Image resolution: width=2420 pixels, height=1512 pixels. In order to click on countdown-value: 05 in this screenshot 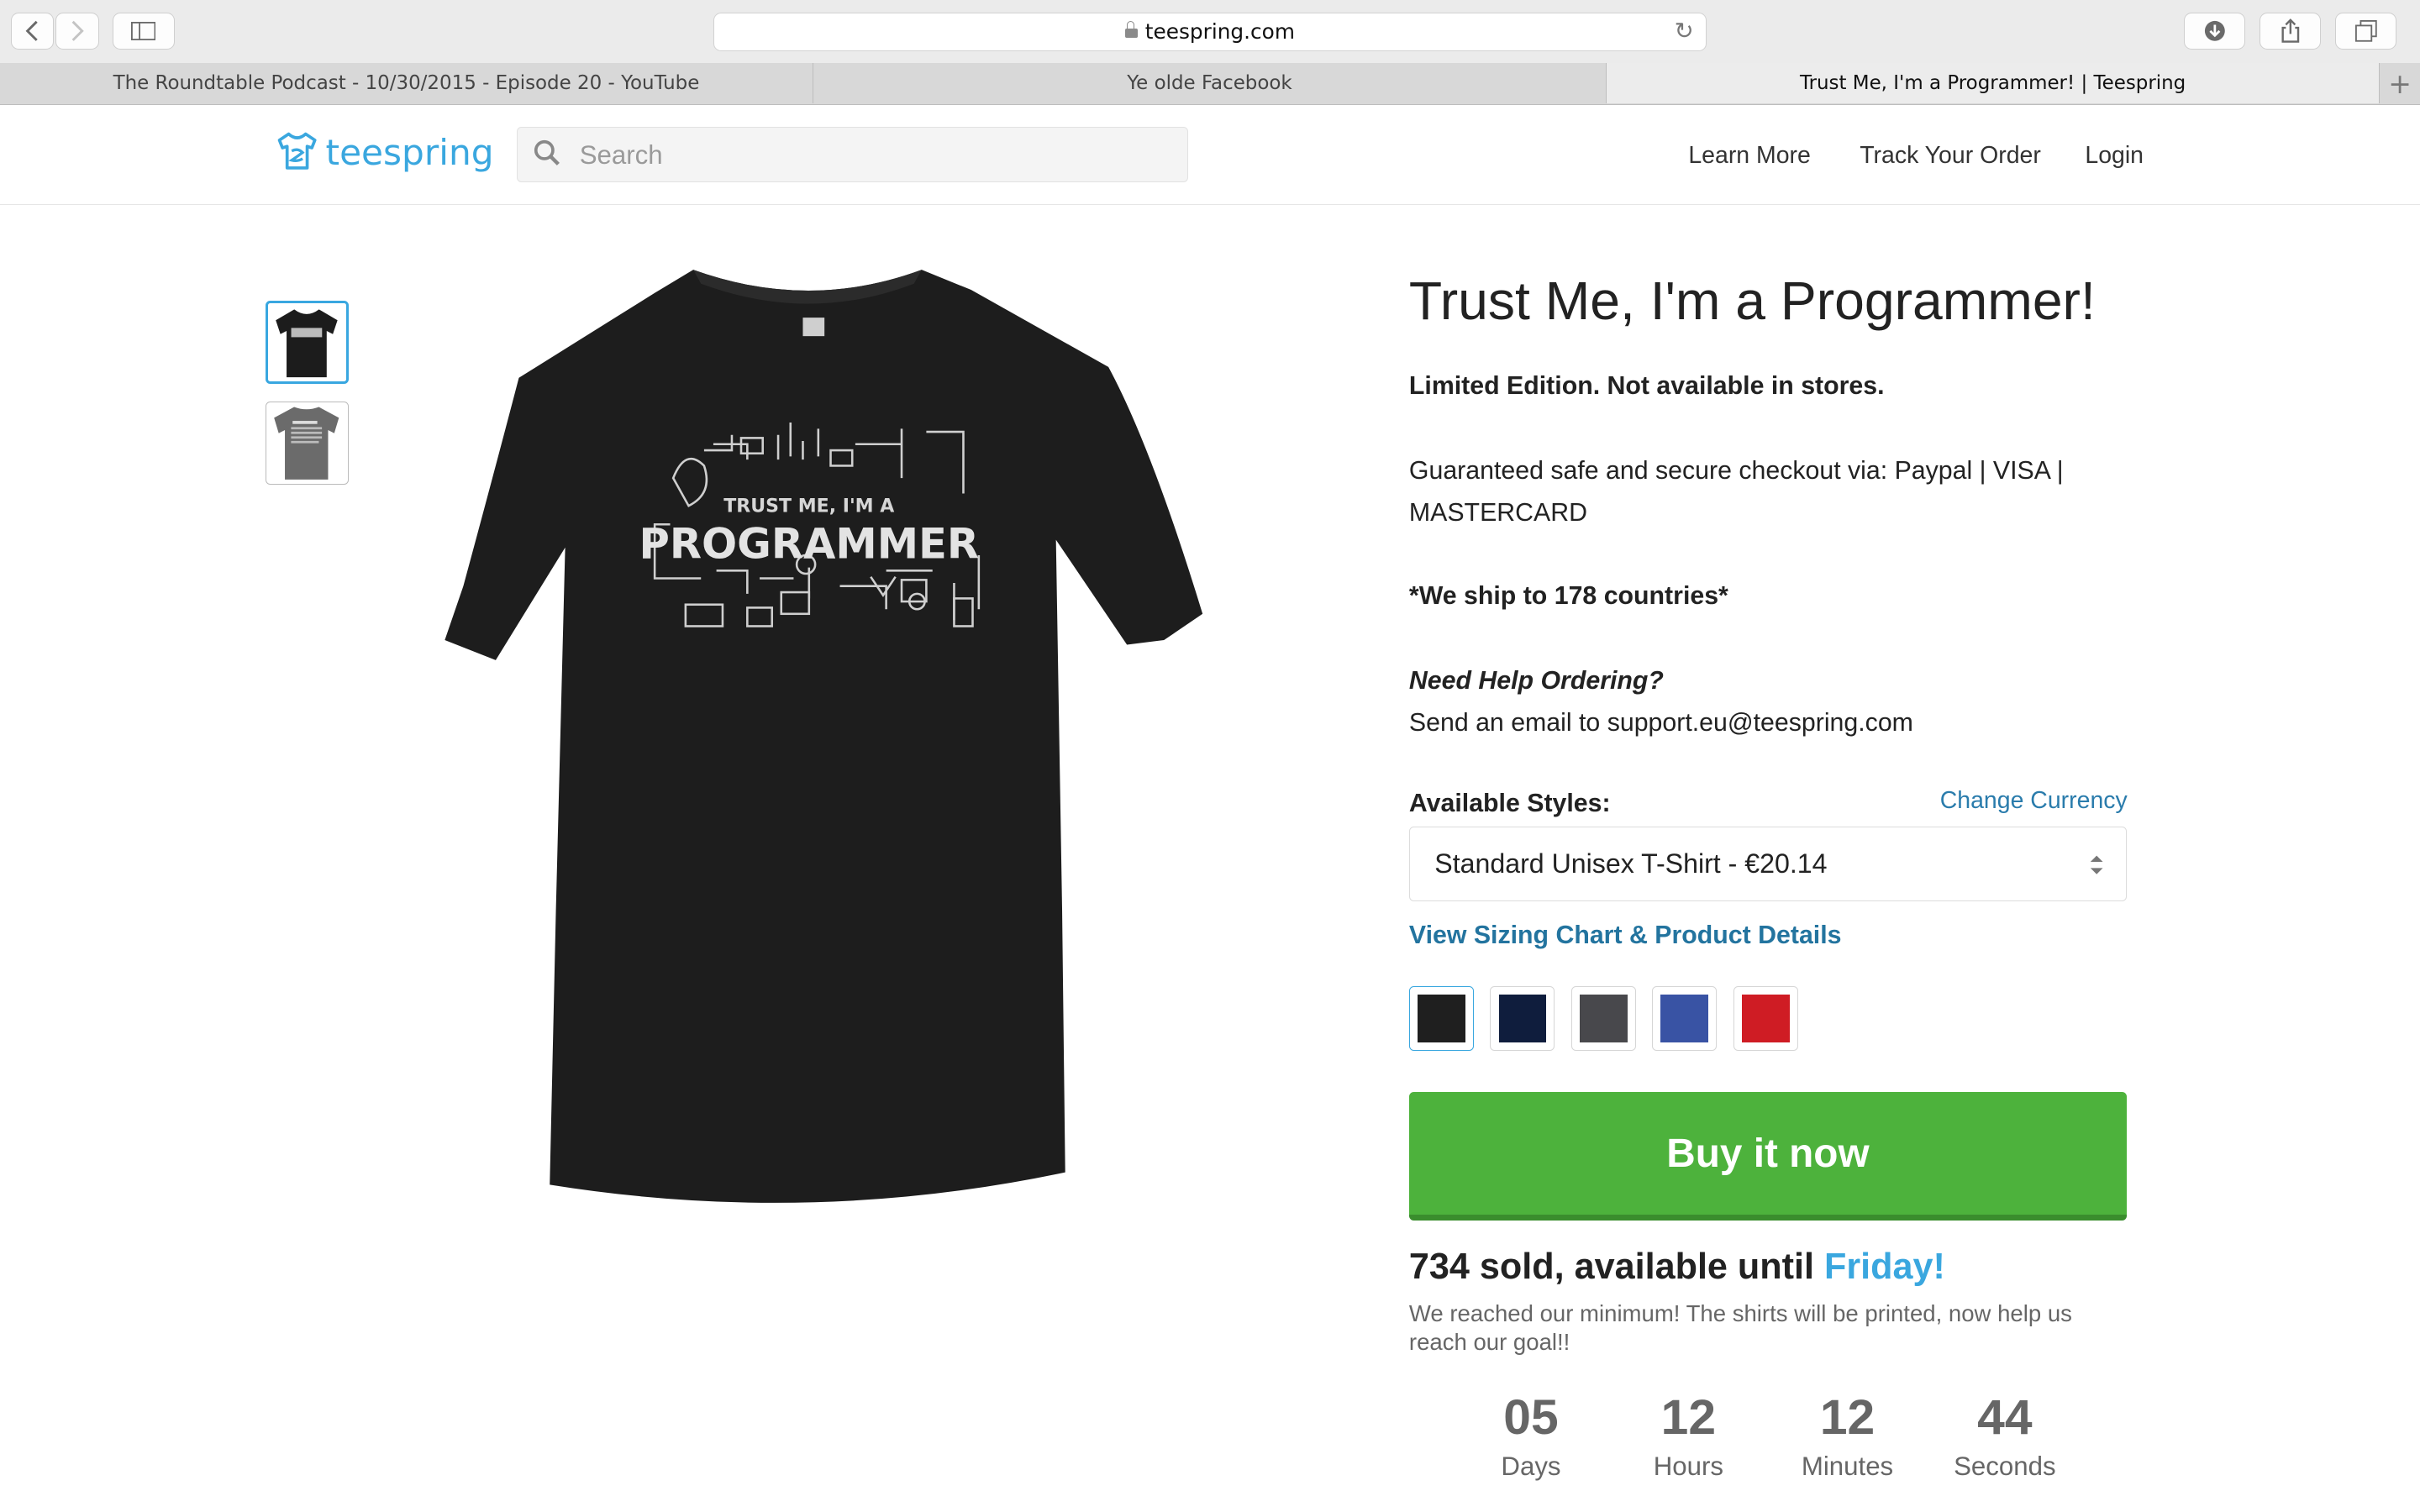, I will do `click(1531, 1418)`.